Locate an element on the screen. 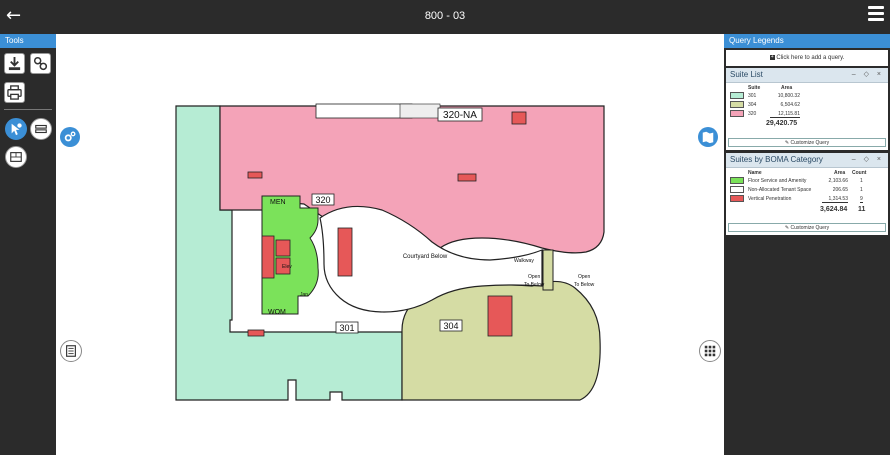  tools-divider is located at coordinates (28, 109).